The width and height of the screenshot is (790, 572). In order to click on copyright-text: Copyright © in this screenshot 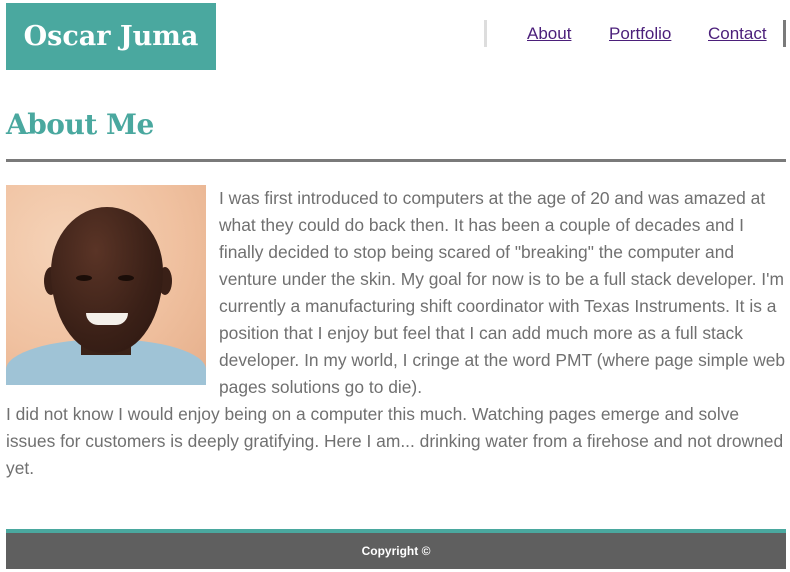, I will do `click(396, 551)`.